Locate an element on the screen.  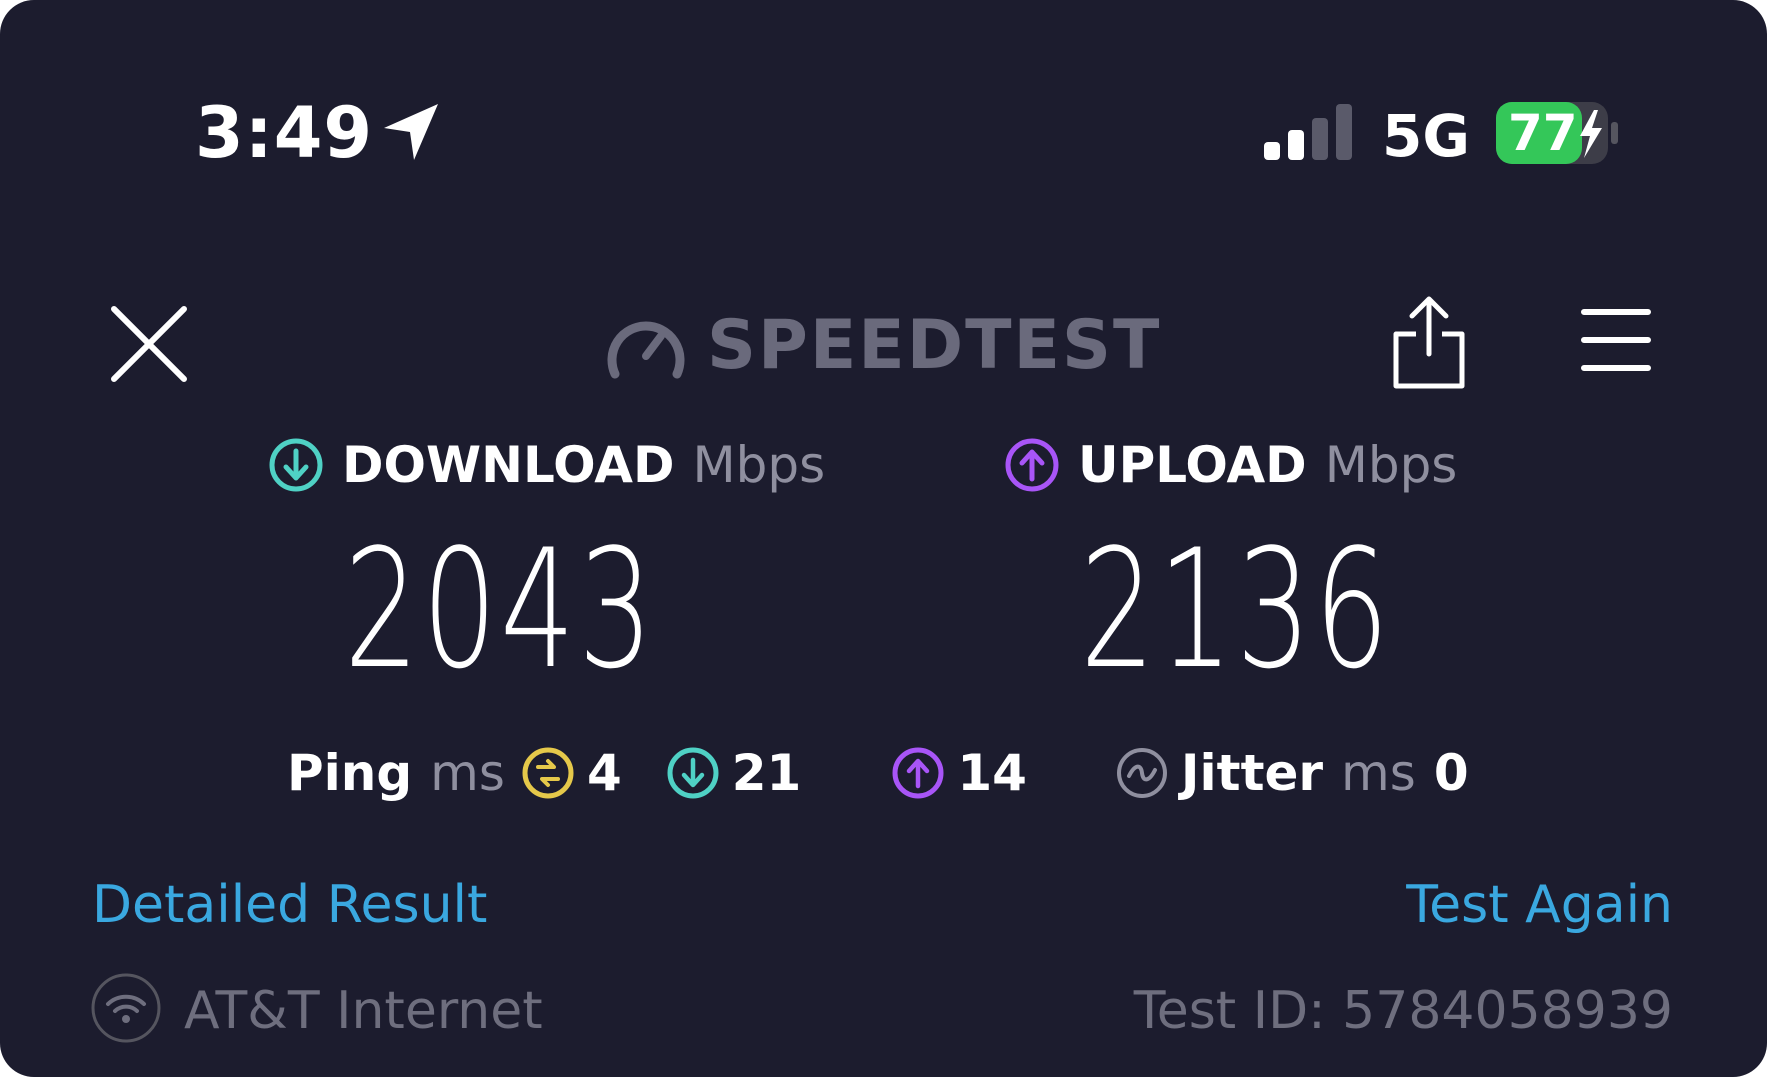
battery-charging-icon: 77 is located at coordinates (1558, 133).